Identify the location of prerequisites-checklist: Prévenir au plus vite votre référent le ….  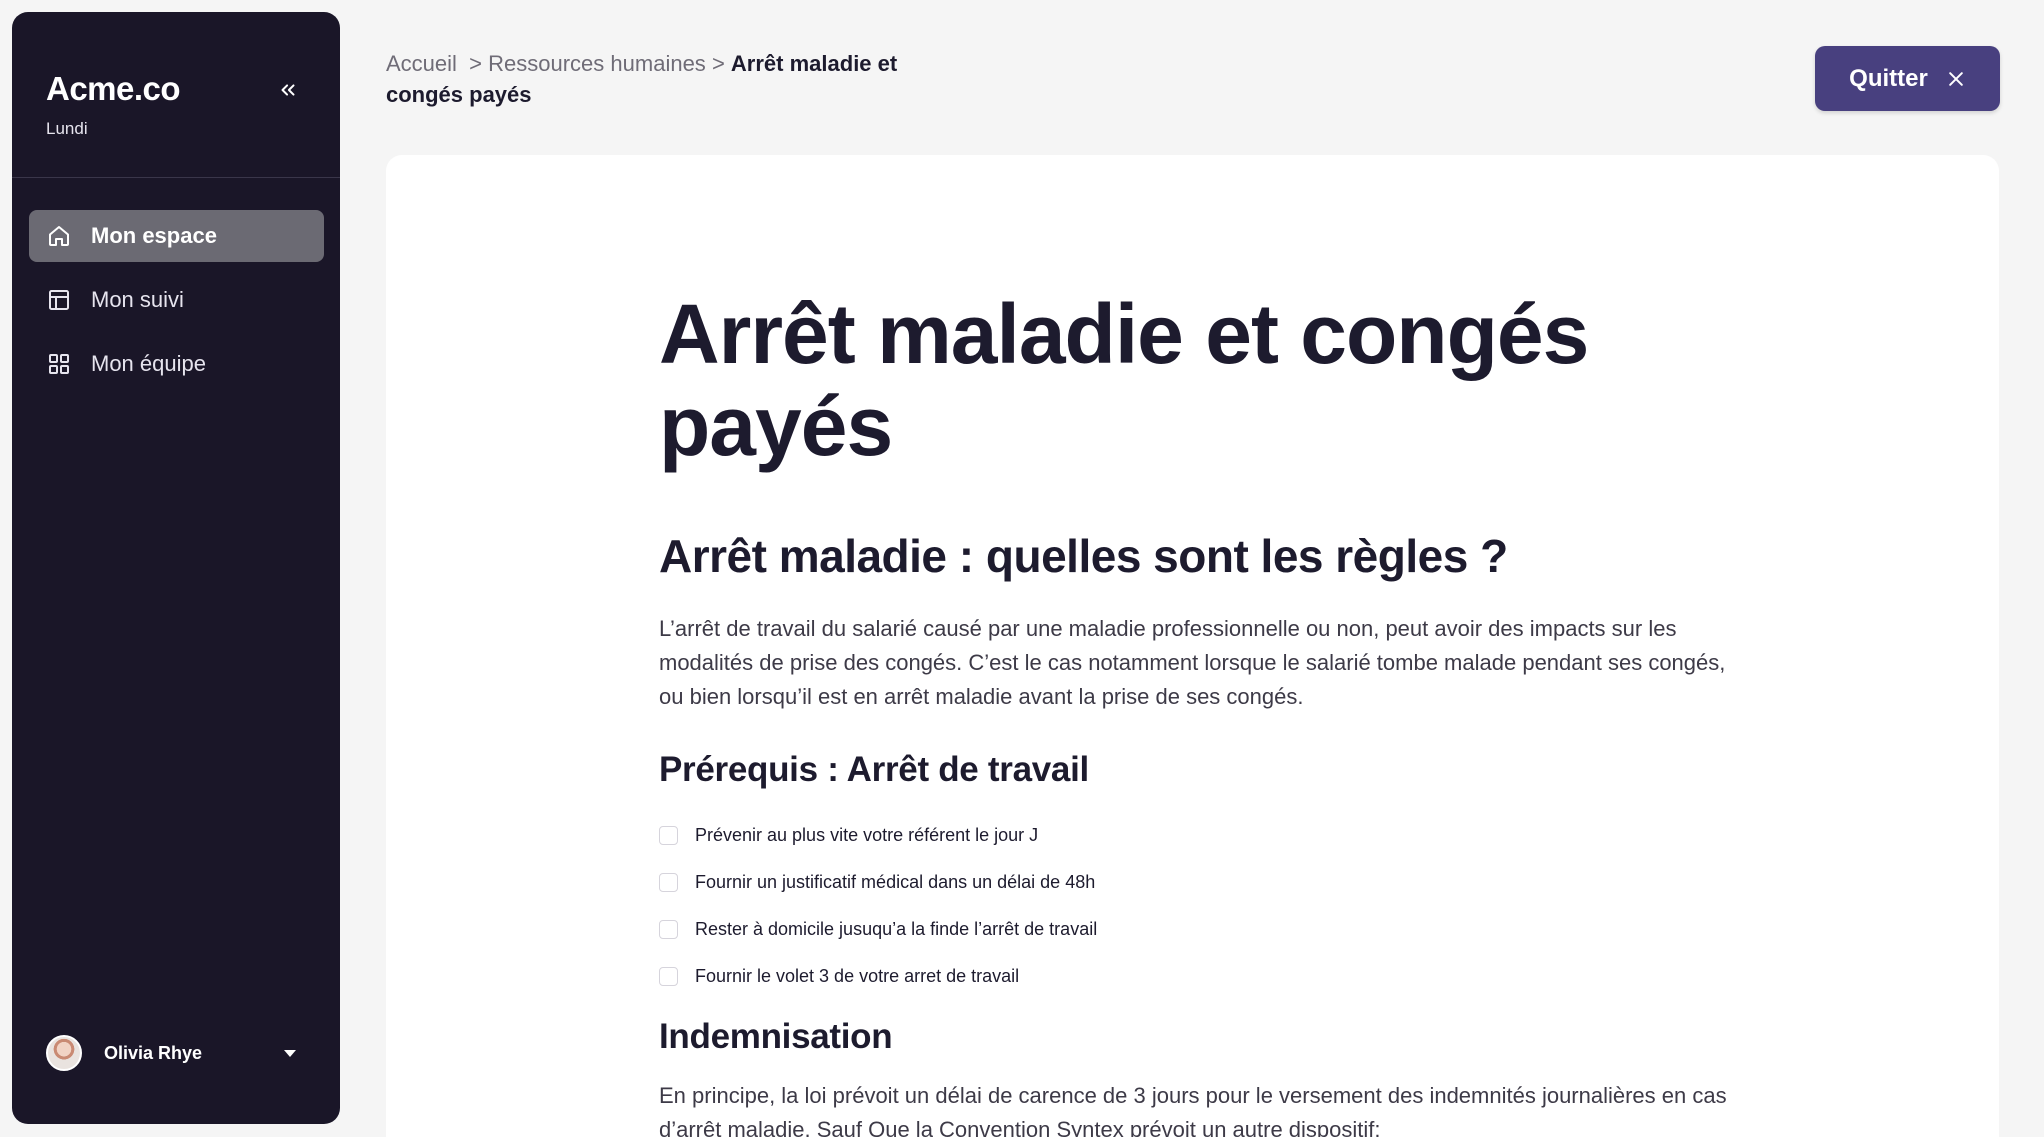
(1059, 906).